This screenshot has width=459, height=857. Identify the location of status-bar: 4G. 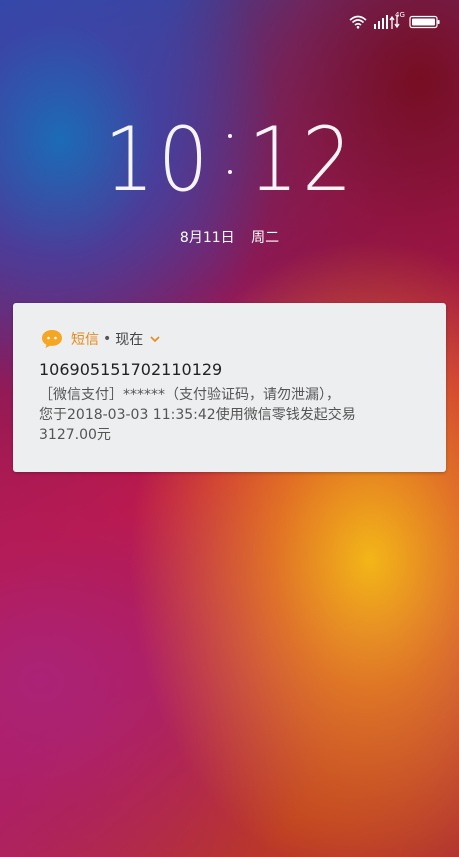
(395, 21).